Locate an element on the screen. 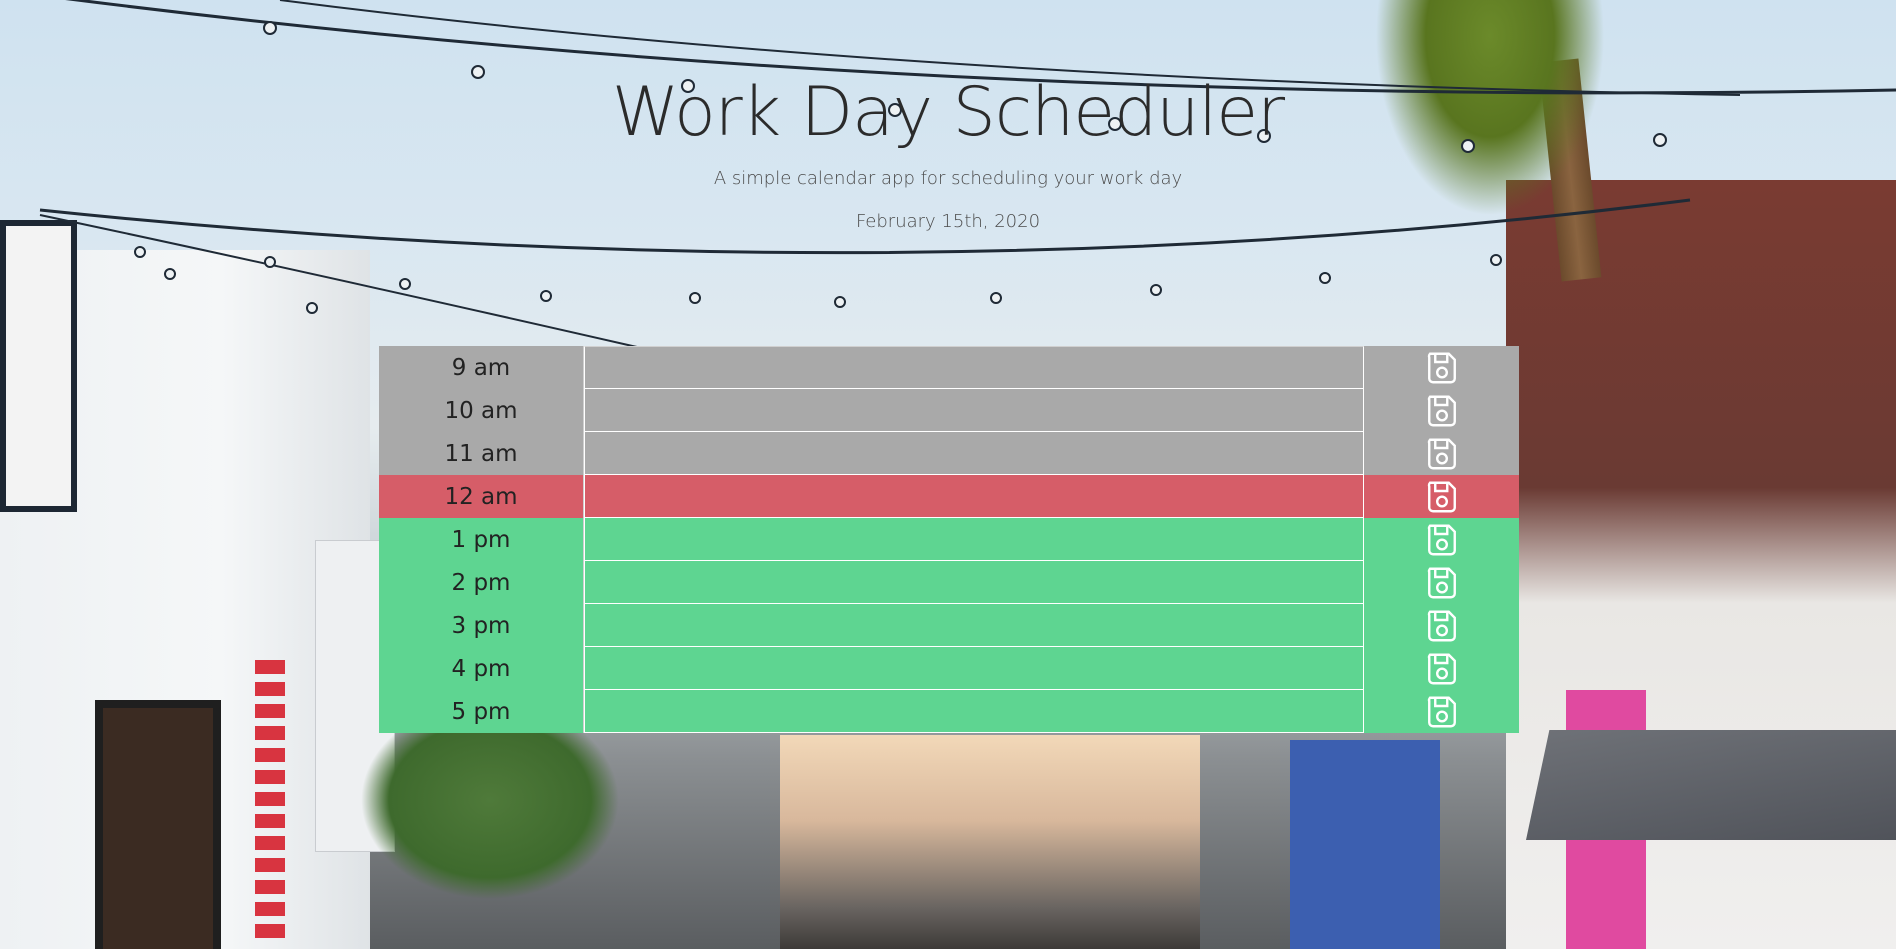 This screenshot has height=949, width=1896. time-block-10am: 10 am is located at coordinates (949, 410).